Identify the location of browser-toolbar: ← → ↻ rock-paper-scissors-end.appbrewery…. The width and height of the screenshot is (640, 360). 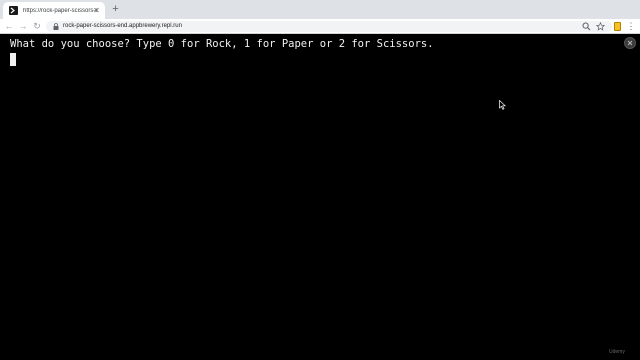
(320, 26).